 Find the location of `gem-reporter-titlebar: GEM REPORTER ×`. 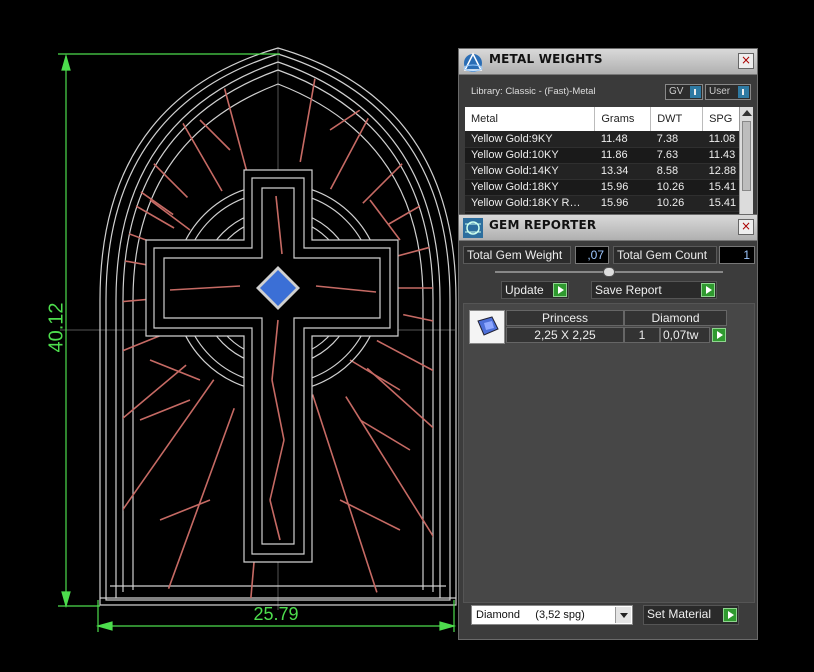

gem-reporter-titlebar: GEM REPORTER × is located at coordinates (608, 228).